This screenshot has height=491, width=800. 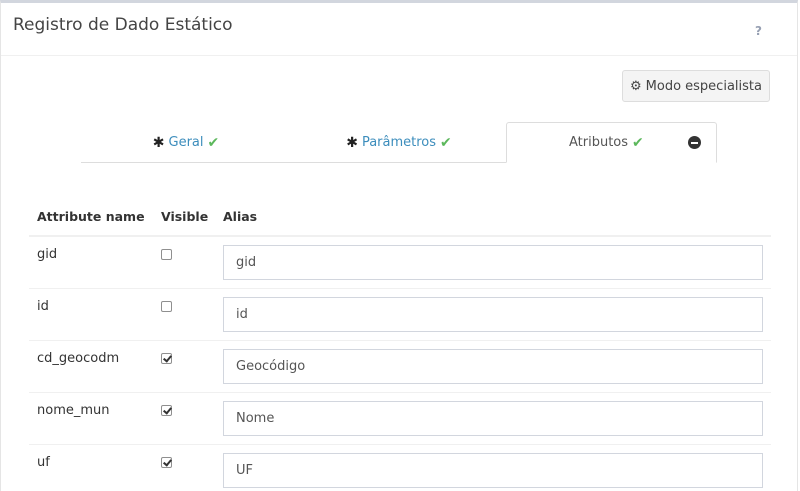 What do you see at coordinates (703, 86) in the screenshot?
I see `expert-mode-label: Modo especialista` at bounding box center [703, 86].